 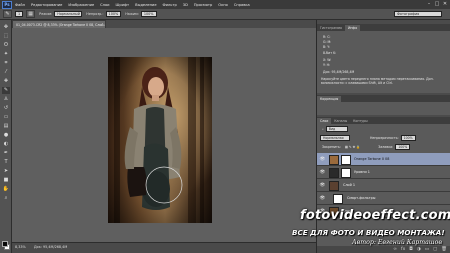 What do you see at coordinates (338, 198) in the screenshot?
I see `smart-filter-mask-thumbnail` at bounding box center [338, 198].